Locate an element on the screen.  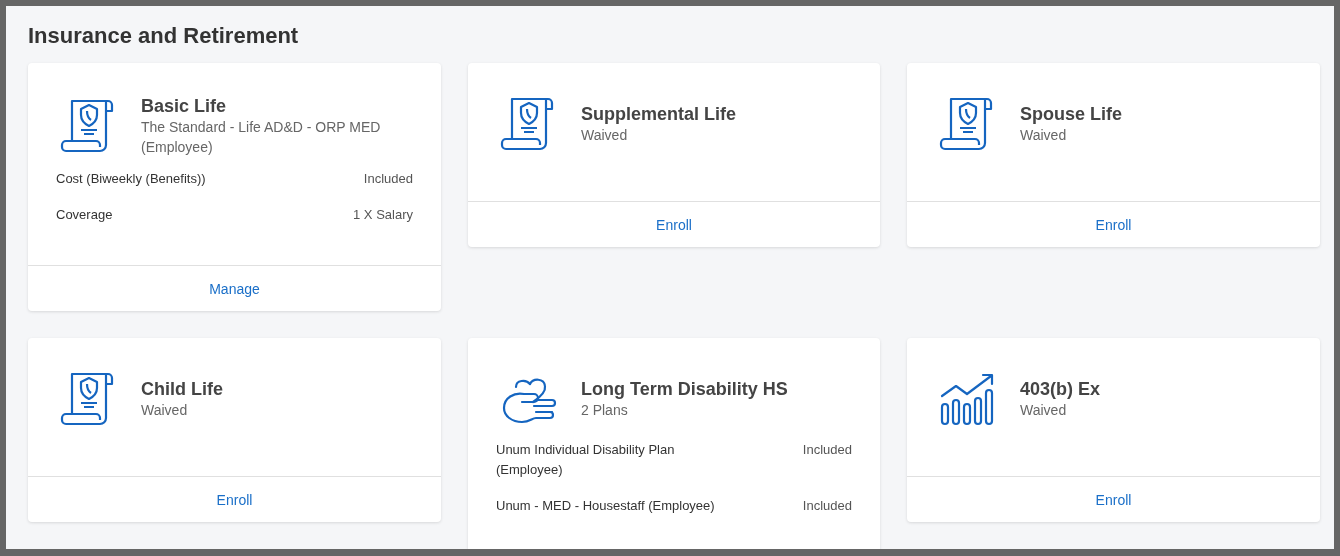
detail-value: 1 X Salary is located at coordinates (383, 215).